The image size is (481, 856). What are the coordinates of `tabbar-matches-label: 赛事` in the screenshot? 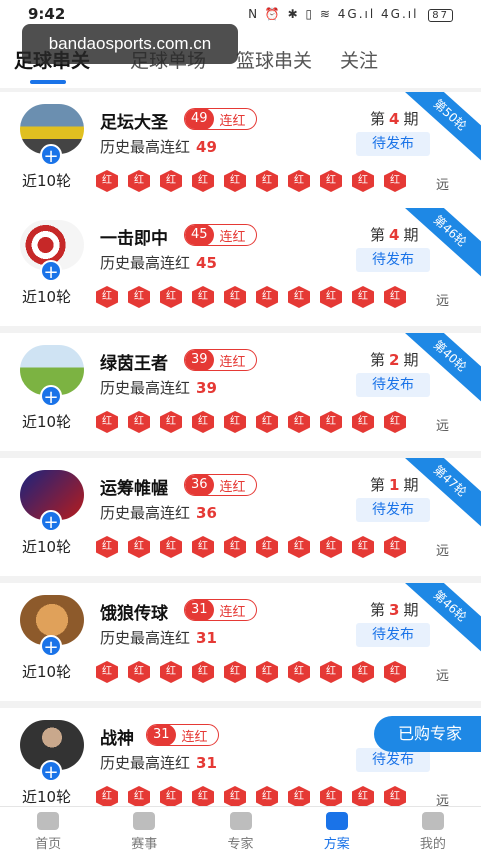 It's located at (144, 844).